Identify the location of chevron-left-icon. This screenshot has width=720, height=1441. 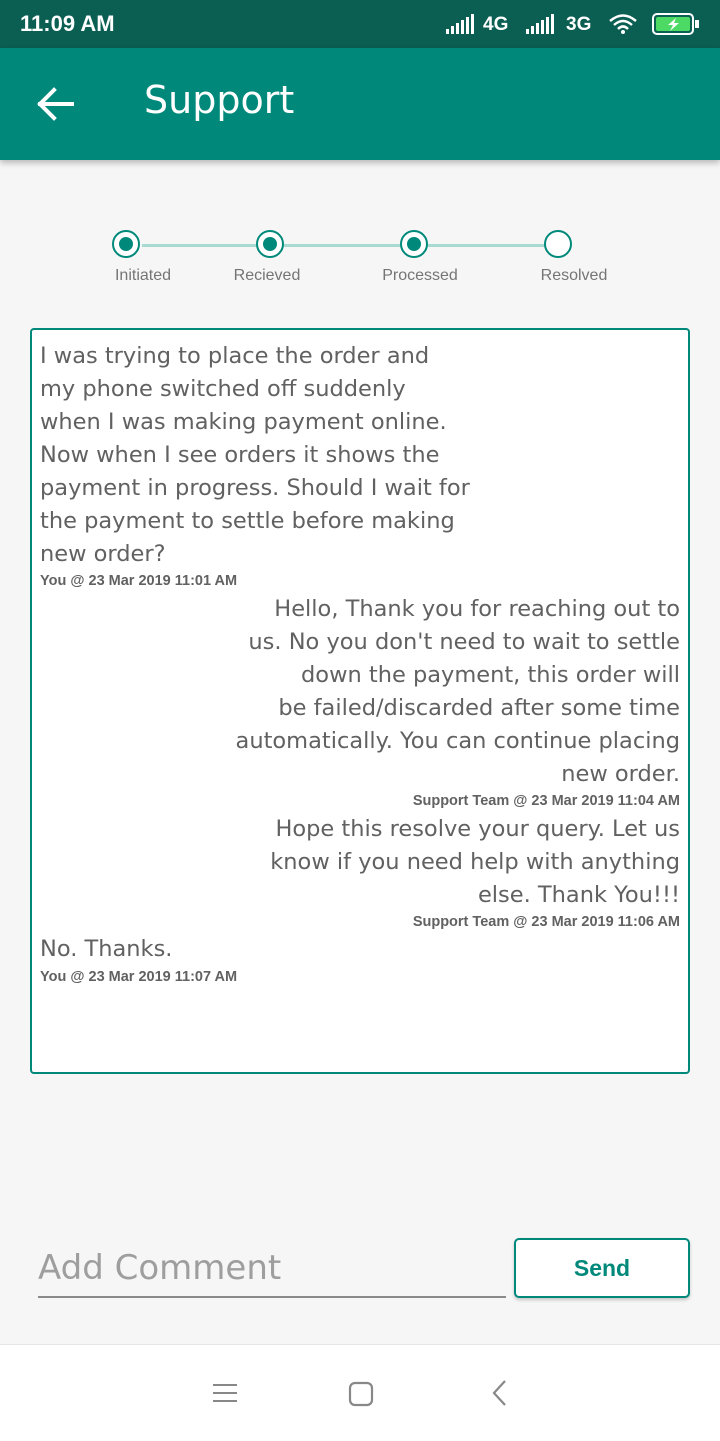
(500, 1393).